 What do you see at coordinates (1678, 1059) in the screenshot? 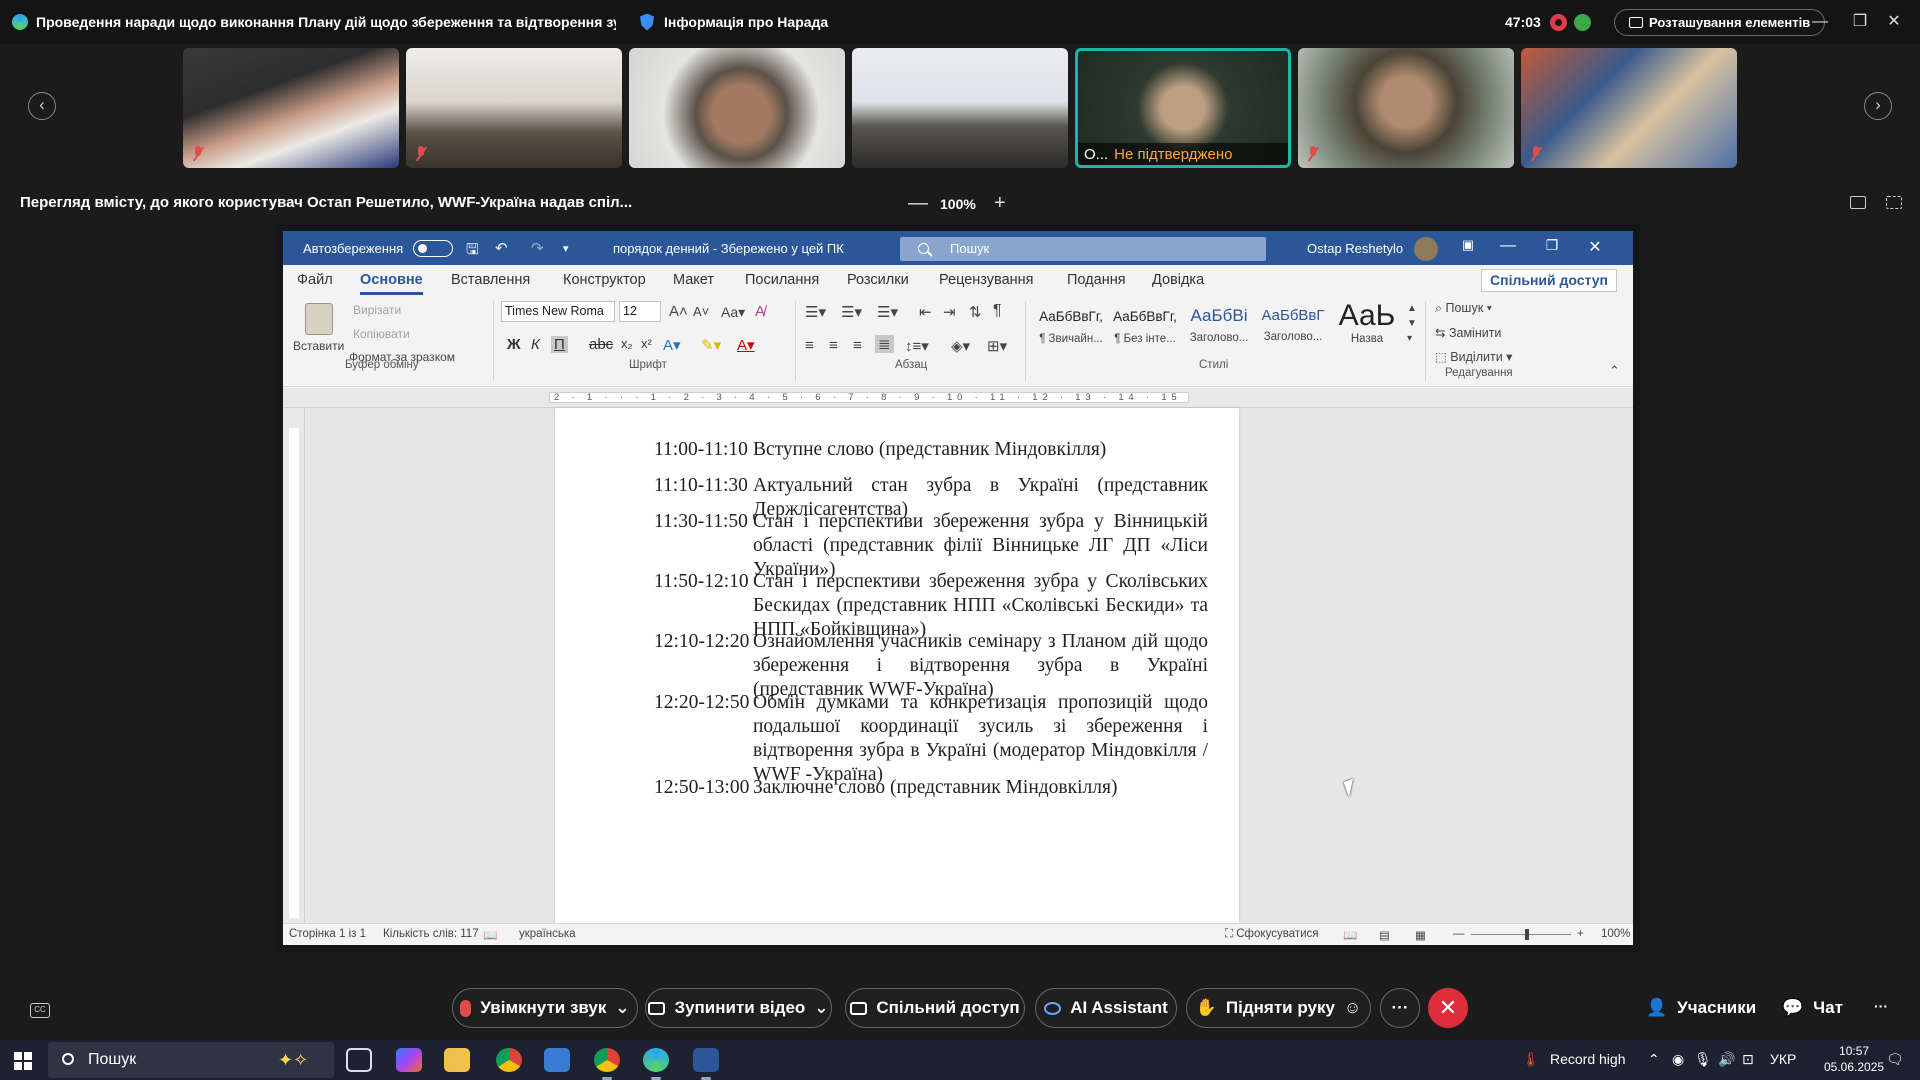
I see `camera-tray-icon: ◉` at bounding box center [1678, 1059].